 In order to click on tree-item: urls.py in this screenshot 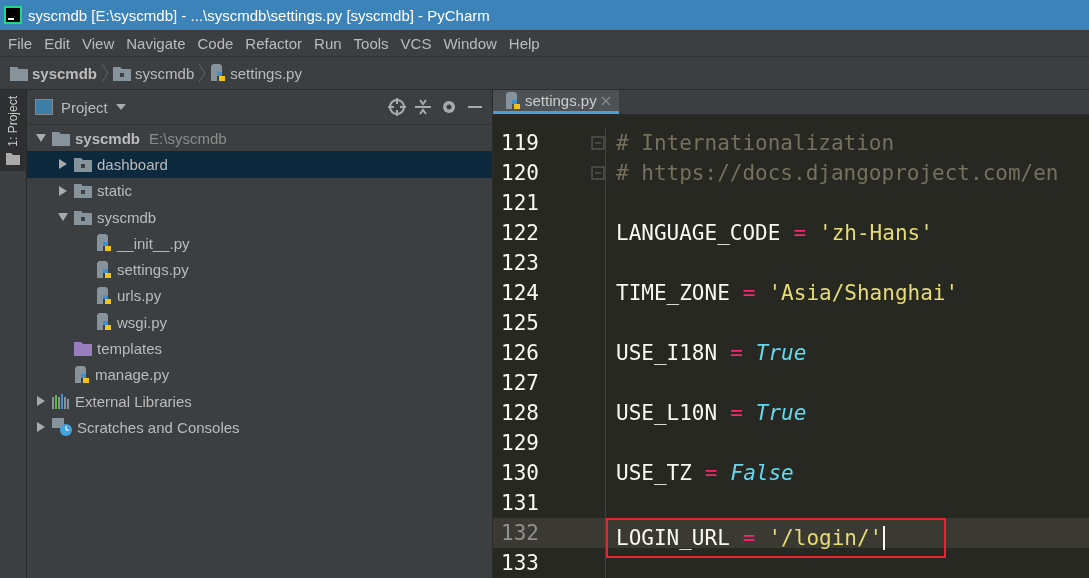, I will do `click(259, 296)`.